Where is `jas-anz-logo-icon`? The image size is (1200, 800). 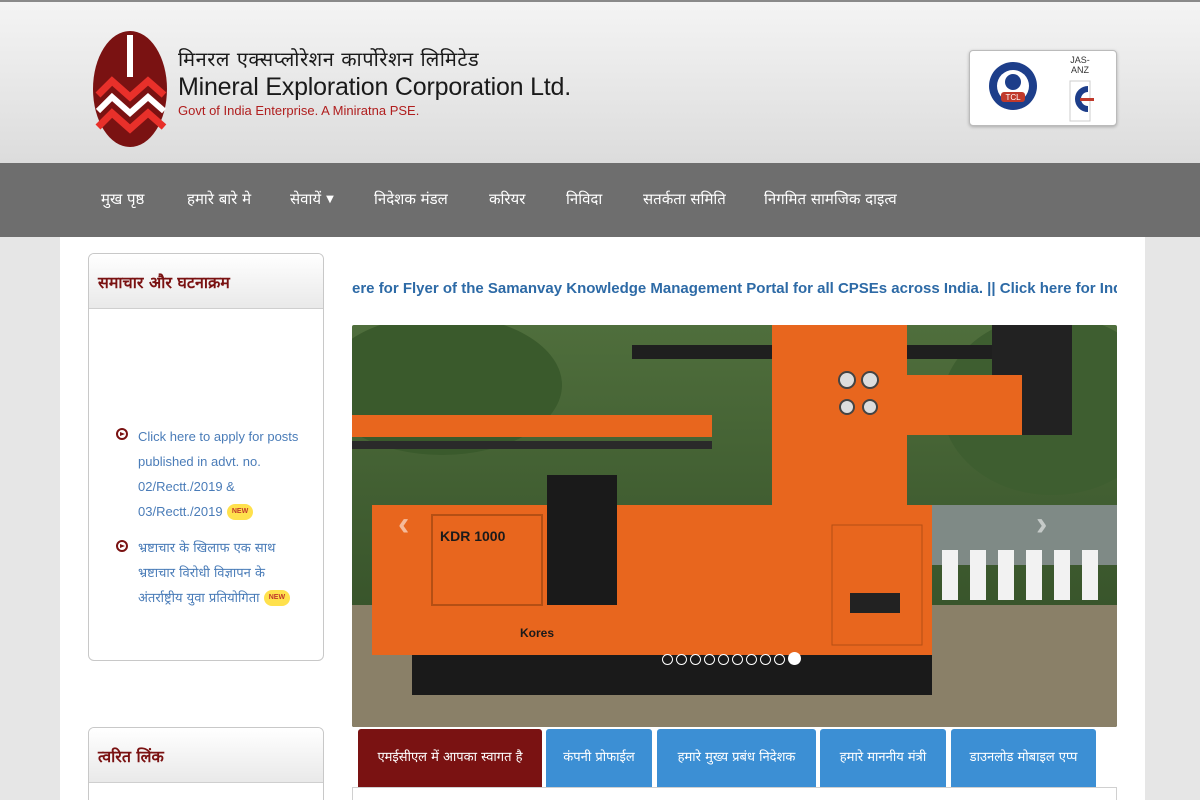
jas-anz-logo-icon is located at coordinates (1081, 101).